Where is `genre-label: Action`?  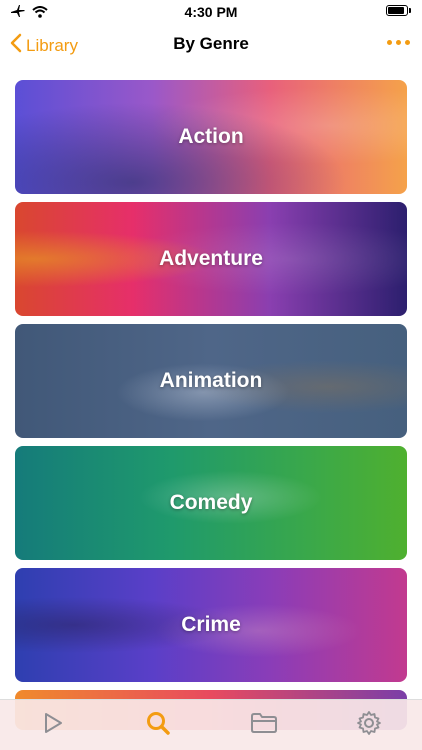
genre-label: Action is located at coordinates (211, 136).